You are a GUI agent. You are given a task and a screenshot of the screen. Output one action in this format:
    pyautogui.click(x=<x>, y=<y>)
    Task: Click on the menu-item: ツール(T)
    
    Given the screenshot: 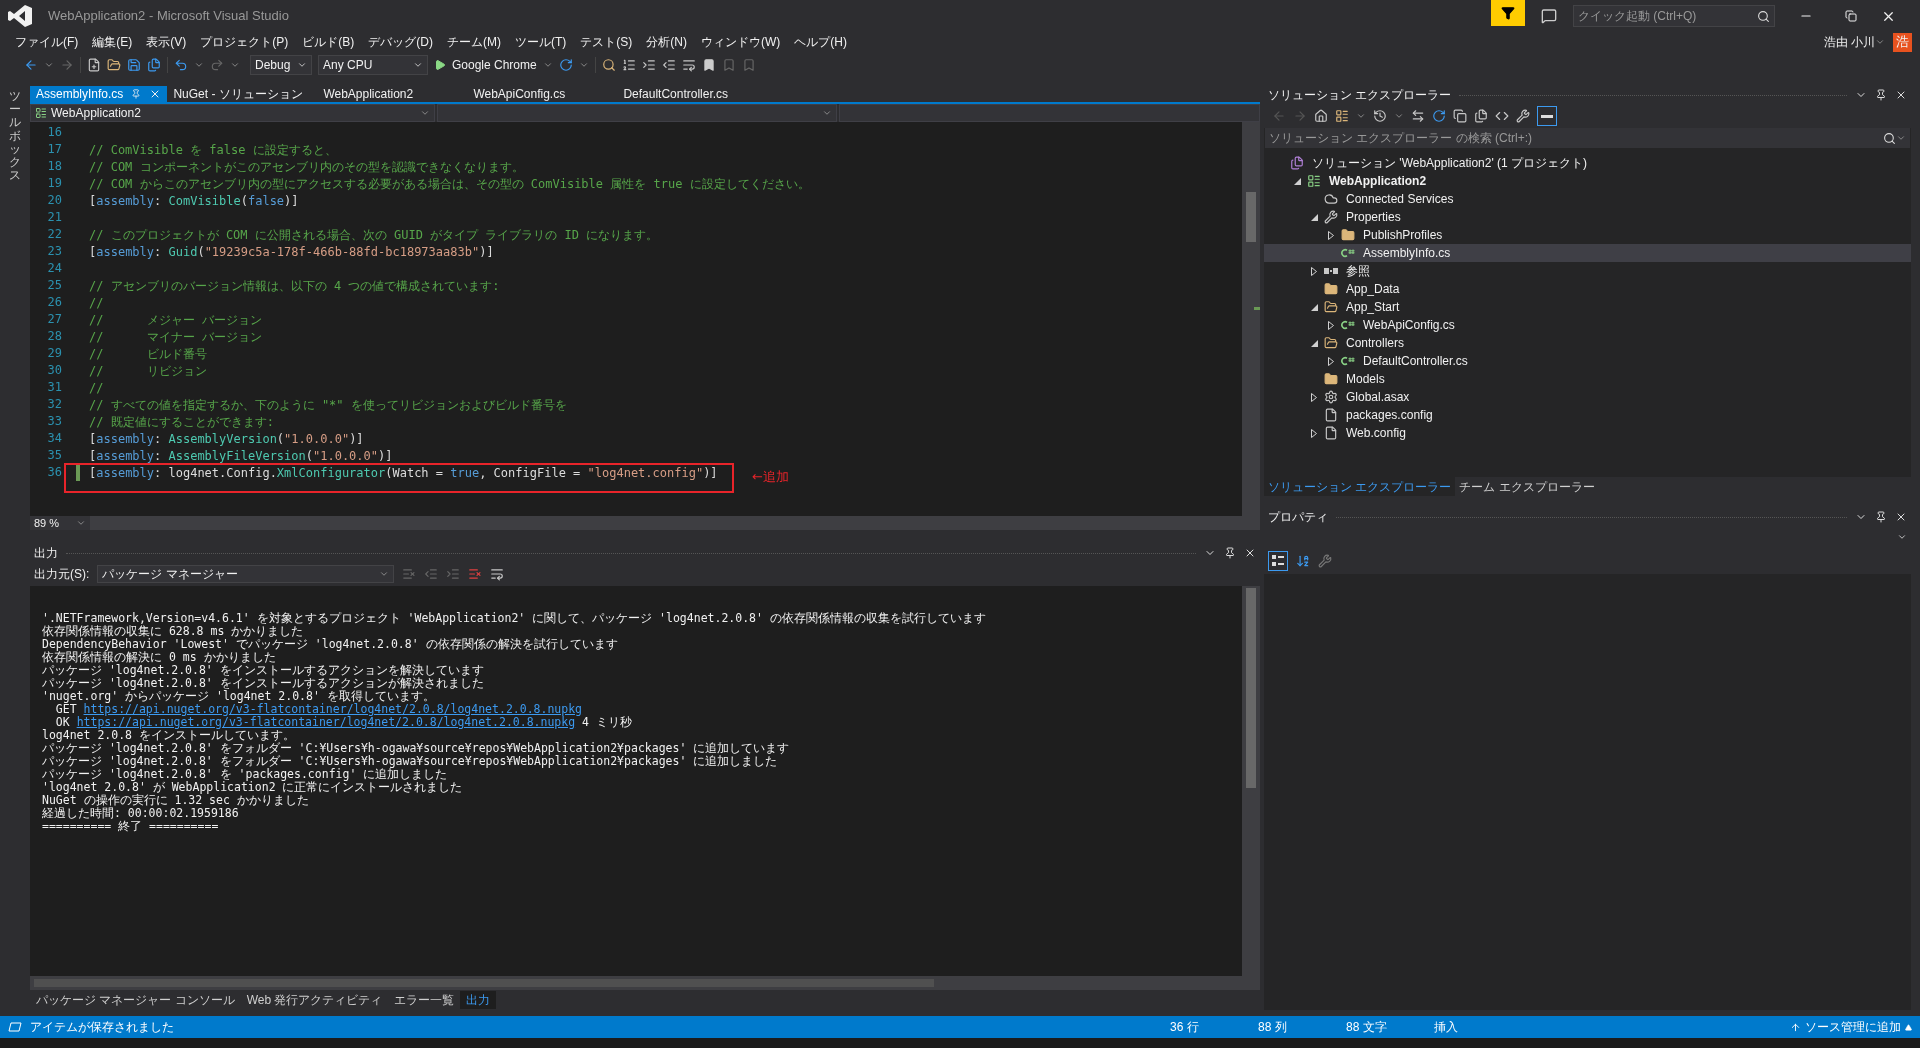 What is the action you would take?
    pyautogui.click(x=541, y=42)
    